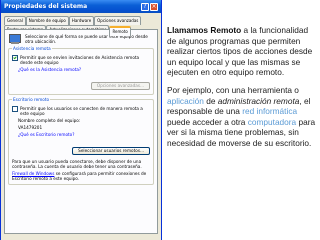 The image size is (320, 240). What do you see at coordinates (145, 6) in the screenshot?
I see `help-button: ?` at bounding box center [145, 6].